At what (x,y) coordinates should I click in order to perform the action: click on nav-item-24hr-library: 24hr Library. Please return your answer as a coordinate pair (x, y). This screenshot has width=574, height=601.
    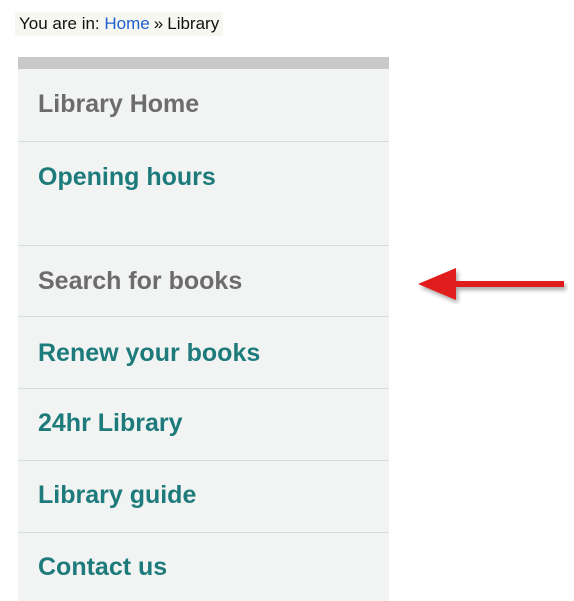
    Looking at the image, I should click on (203, 425).